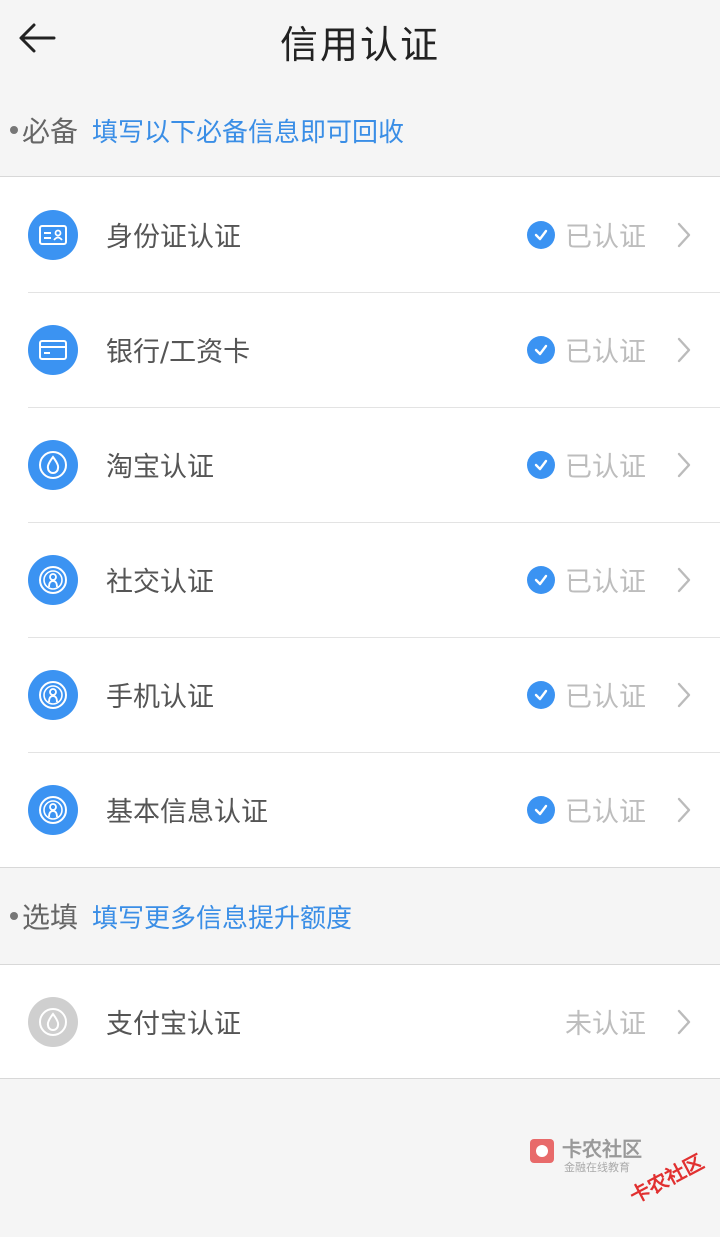 This screenshot has height=1237, width=720. I want to click on puzzle-logo-icon, so click(542, 1151).